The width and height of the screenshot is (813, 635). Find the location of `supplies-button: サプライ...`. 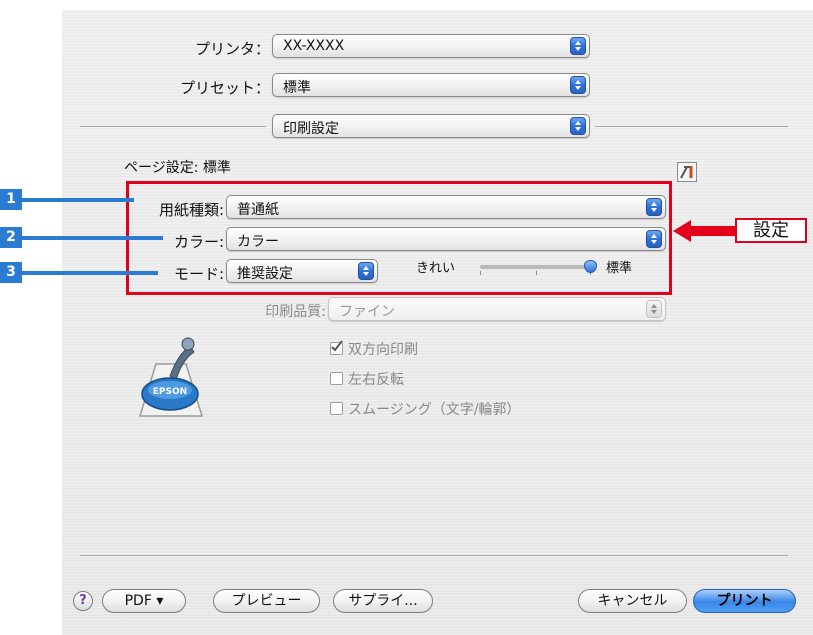

supplies-button: サプライ... is located at coordinates (383, 601).